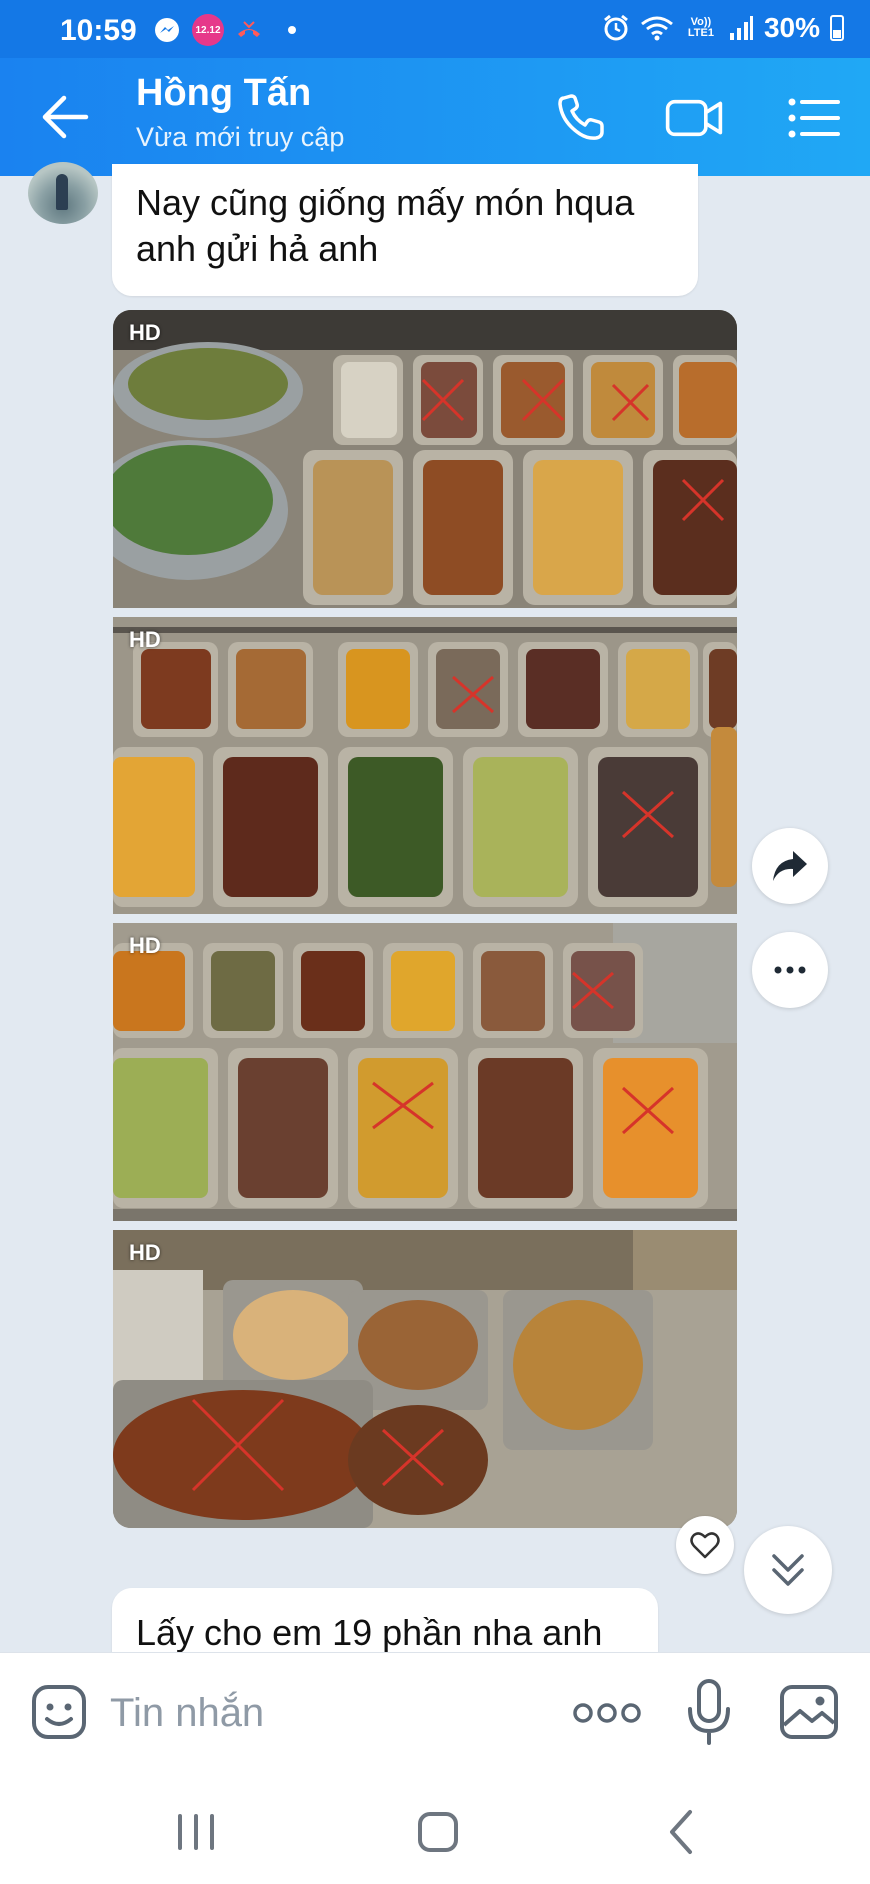 The width and height of the screenshot is (870, 1884). What do you see at coordinates (223, 93) in the screenshot?
I see `contact-name: Hồng Tấn` at bounding box center [223, 93].